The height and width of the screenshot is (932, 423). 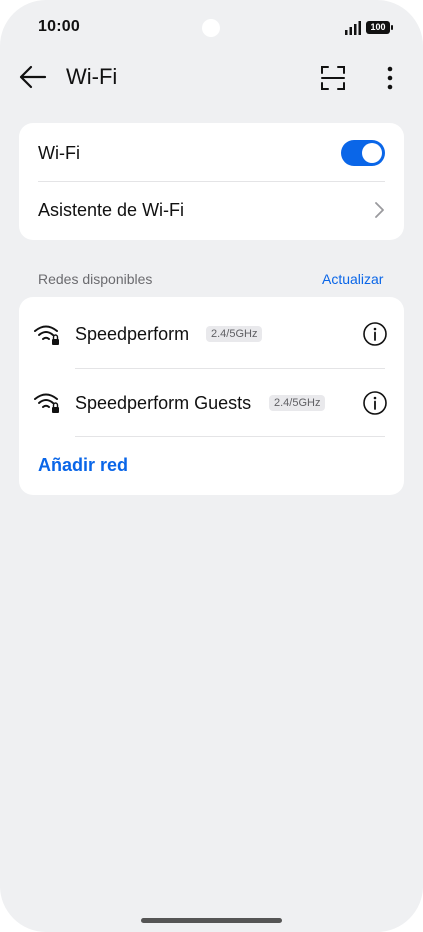 I want to click on network-item: Speedperform Guests 2.4/5GHz, so click(x=211, y=399).